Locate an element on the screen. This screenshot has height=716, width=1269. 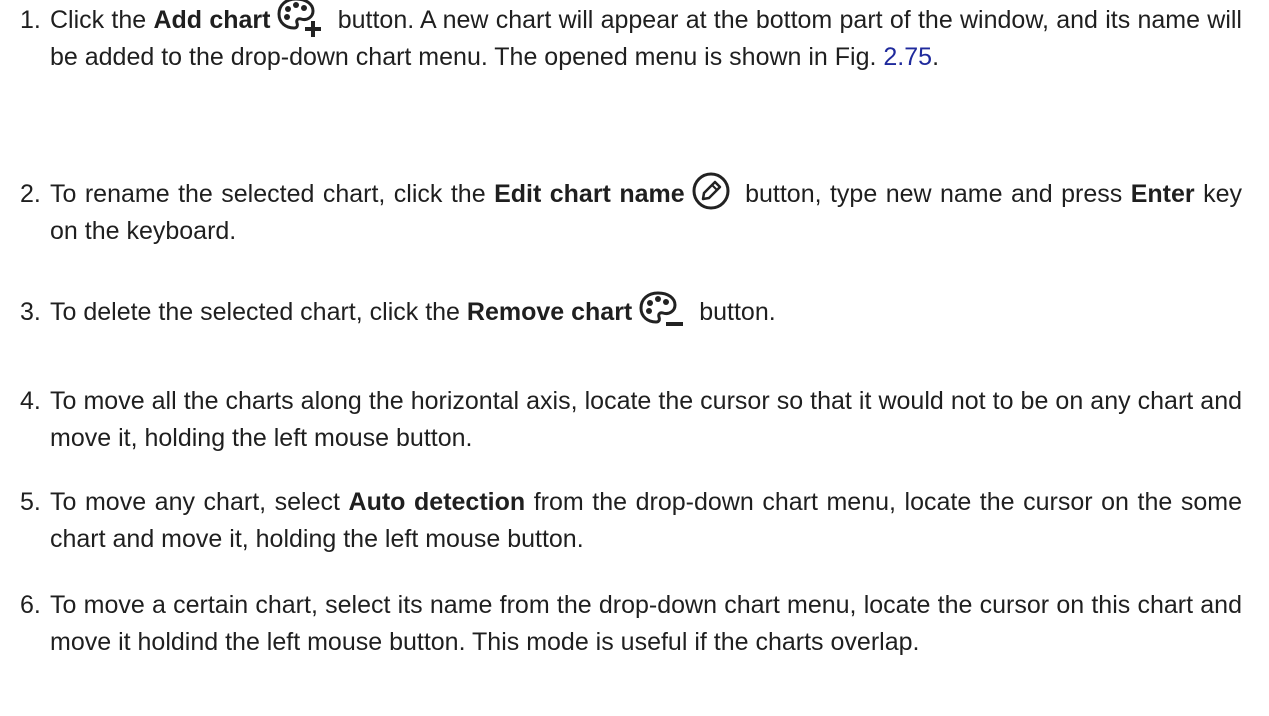
auto-detection-label: Auto detection is located at coordinates (437, 502).